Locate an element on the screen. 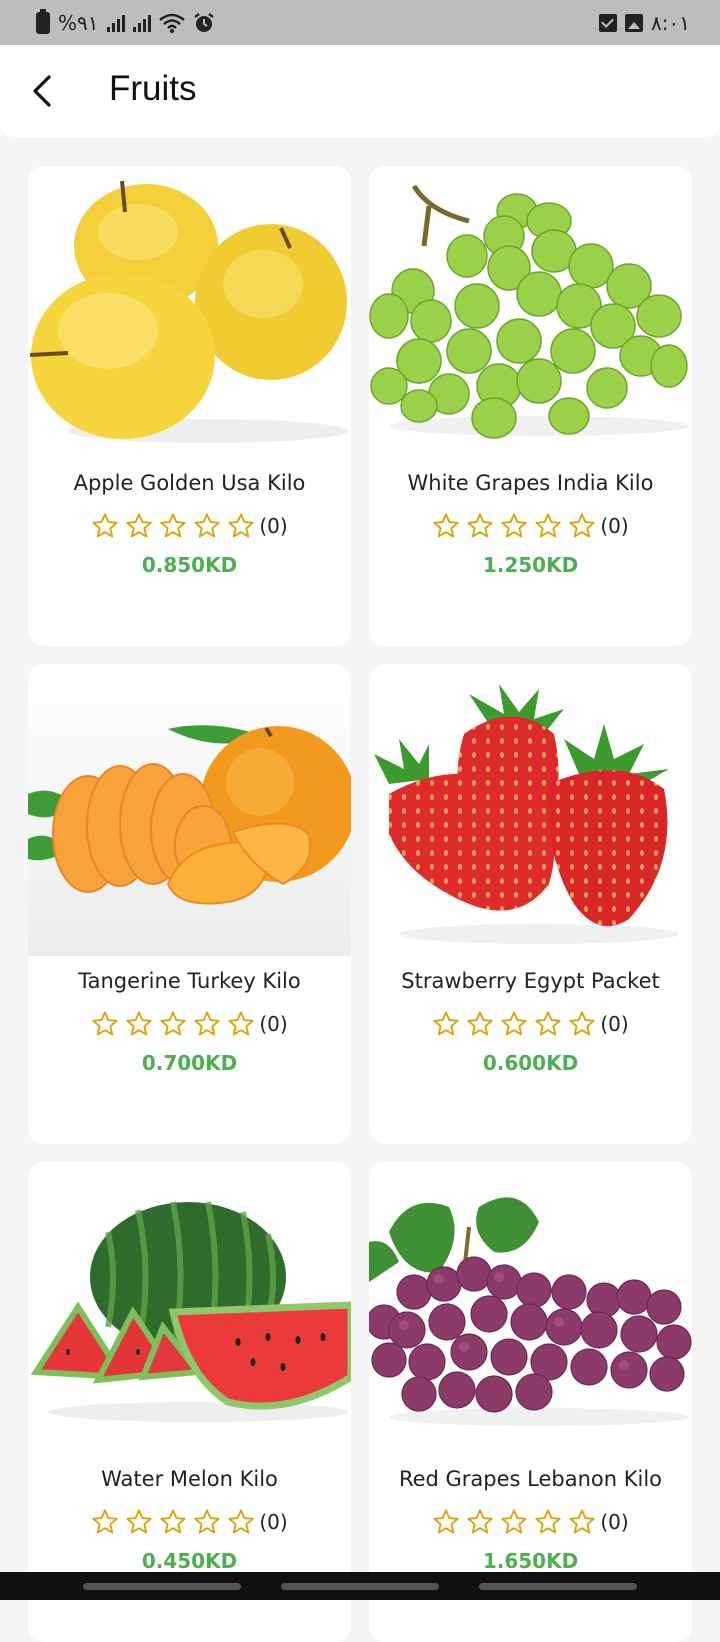 Image resolution: width=720 pixels, height=1642 pixels. chevron-left-icon is located at coordinates (42, 91).